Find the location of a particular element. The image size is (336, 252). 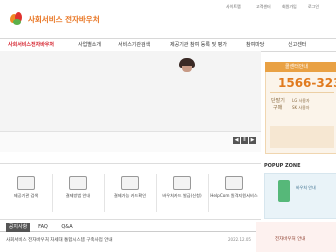

nav-item-agency-search: 서비스기관검색 is located at coordinates (134, 44).